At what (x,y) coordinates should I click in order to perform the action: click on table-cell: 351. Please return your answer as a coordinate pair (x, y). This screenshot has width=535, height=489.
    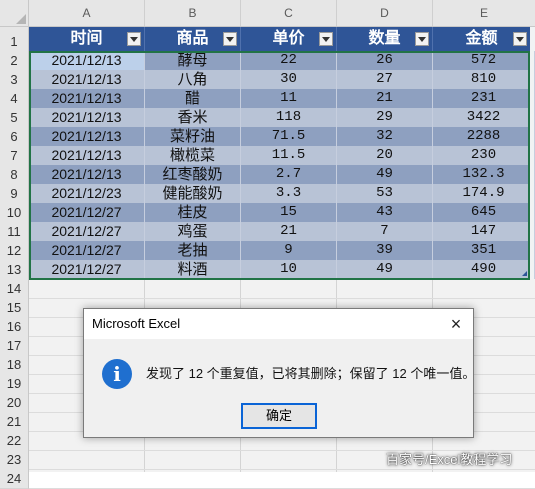
    Looking at the image, I should click on (484, 250).